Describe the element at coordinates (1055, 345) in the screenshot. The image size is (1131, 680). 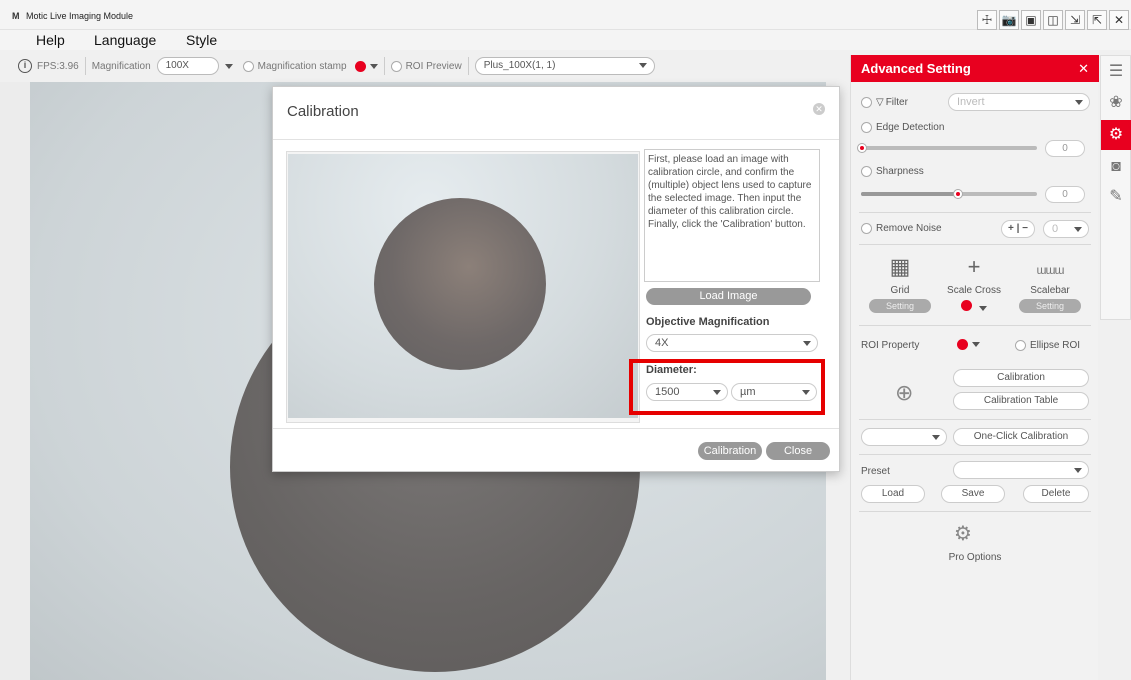
I see `ellipse-roi-label: Ellipse ROI` at that location.